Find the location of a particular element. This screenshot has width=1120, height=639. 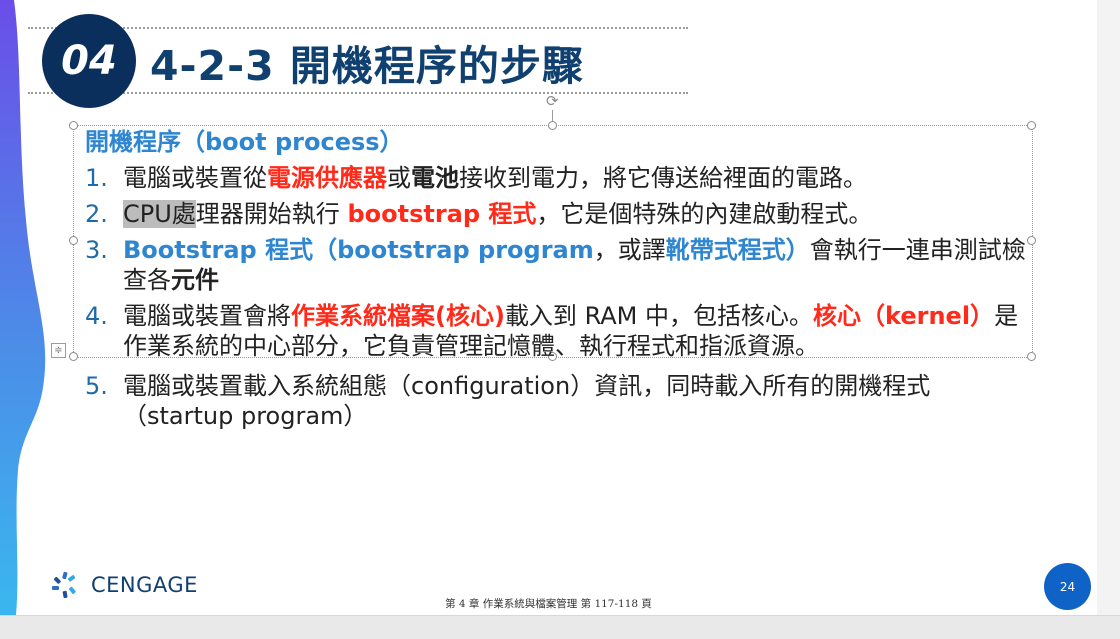

slide-title: 4-2-3 開機程序的步驟 is located at coordinates (367, 62).